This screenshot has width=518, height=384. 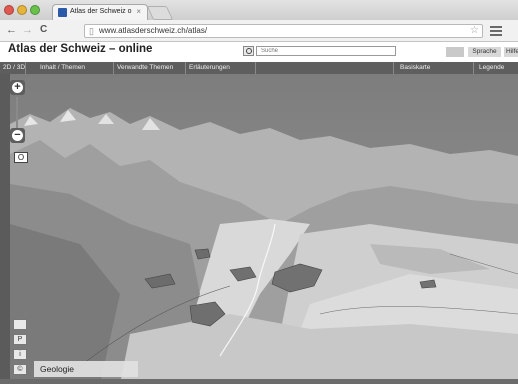 What do you see at coordinates (35, 10) in the screenshot?
I see `maximize-window-button` at bounding box center [35, 10].